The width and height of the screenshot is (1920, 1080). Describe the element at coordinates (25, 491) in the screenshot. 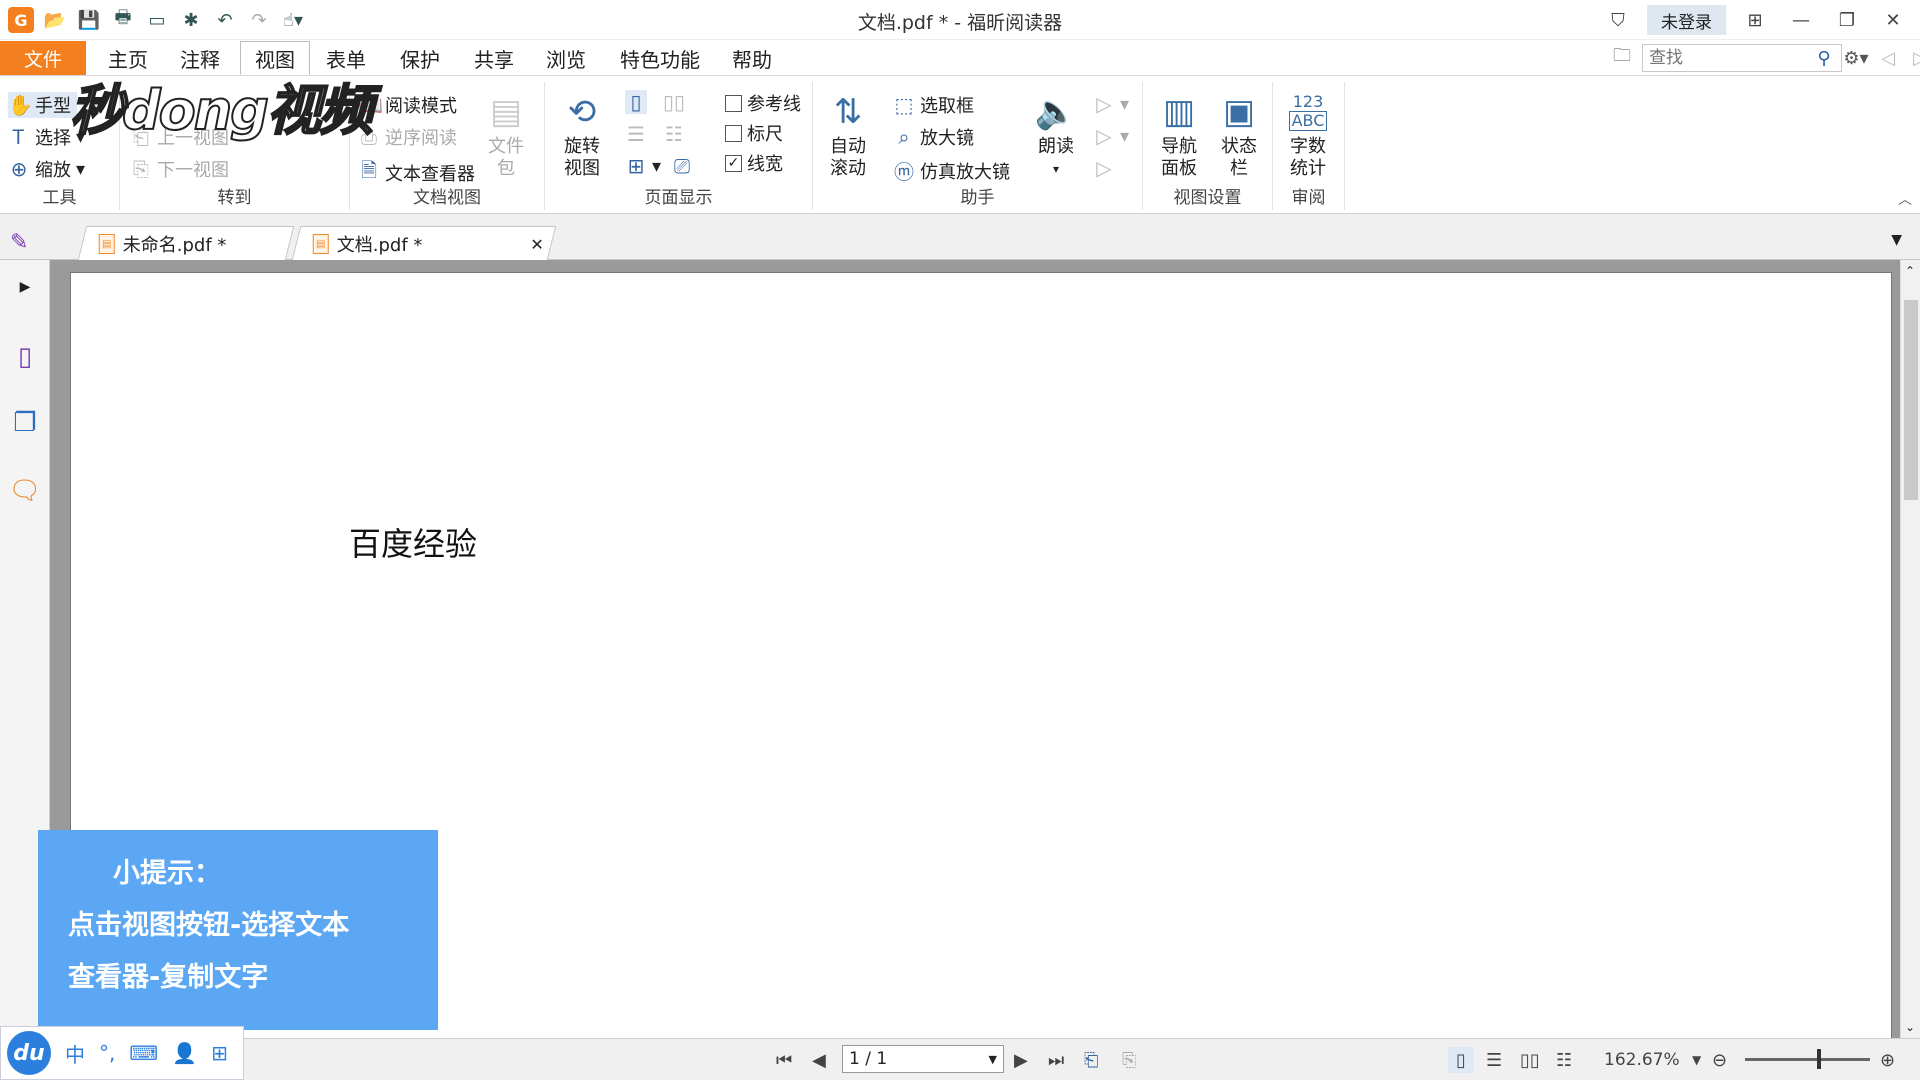

I see `comments-icon: 🗨` at that location.